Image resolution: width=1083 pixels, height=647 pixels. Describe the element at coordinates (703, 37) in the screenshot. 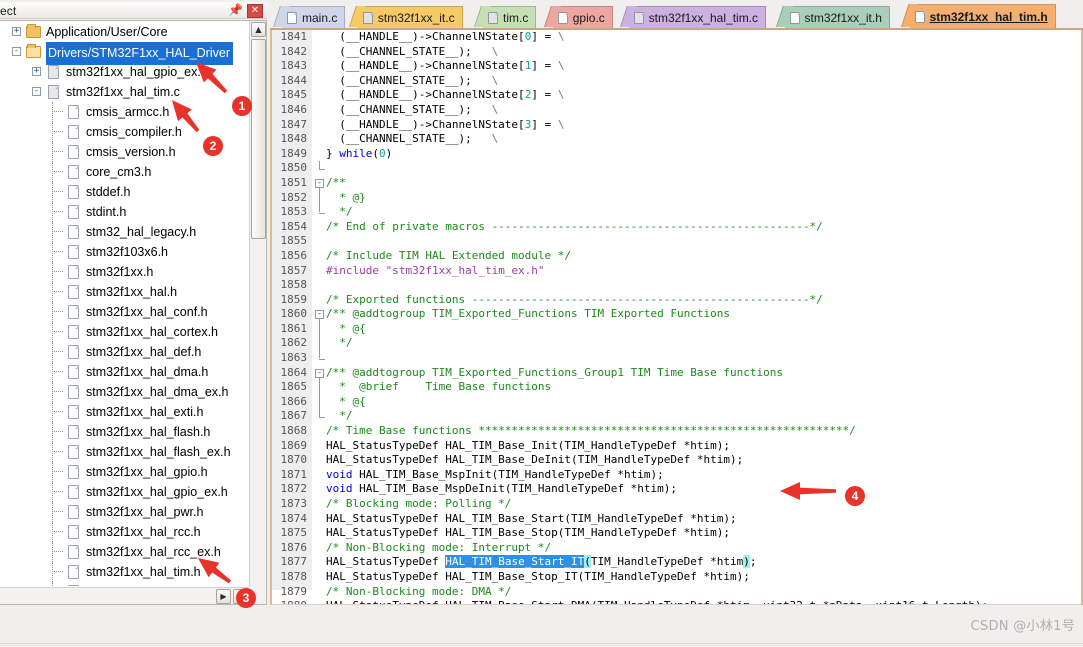

I see `code-line: (__HANDLE__)->ChannelNState[0] = \` at that location.